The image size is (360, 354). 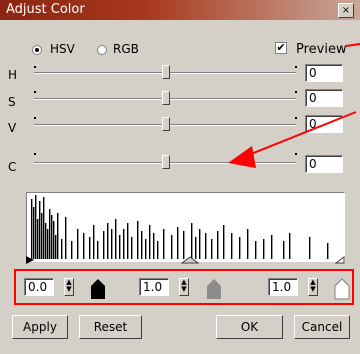 What do you see at coordinates (342, 289) in the screenshot?
I see `white-level-icon` at bounding box center [342, 289].